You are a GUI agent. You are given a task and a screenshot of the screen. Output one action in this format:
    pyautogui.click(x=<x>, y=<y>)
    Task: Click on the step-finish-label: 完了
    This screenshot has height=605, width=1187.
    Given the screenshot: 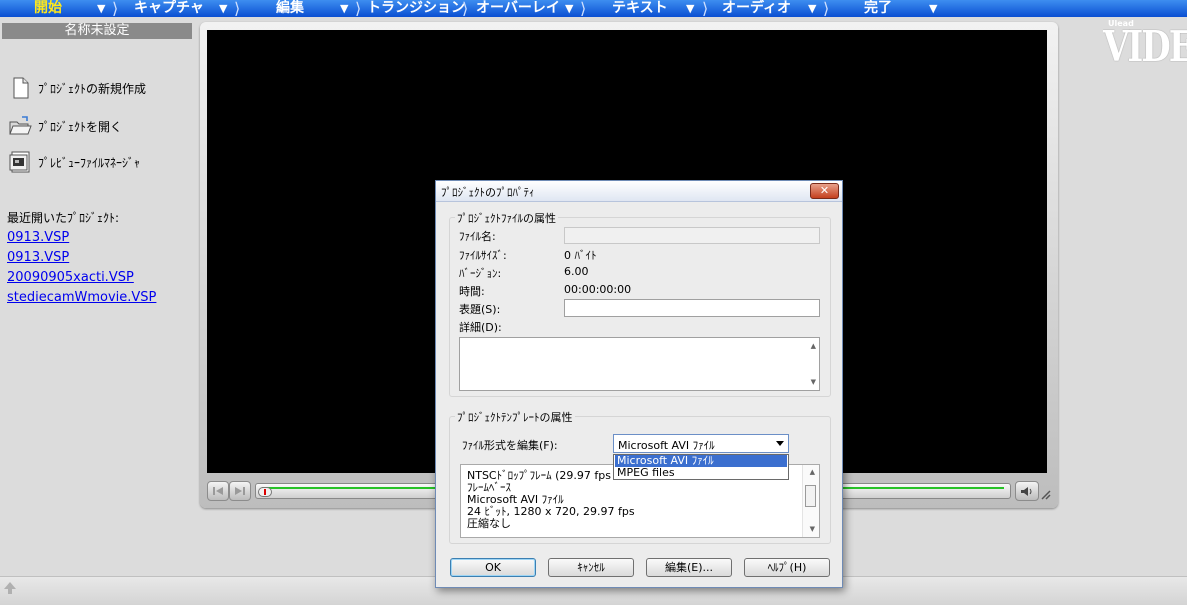 What is the action you would take?
    pyautogui.click(x=878, y=8)
    